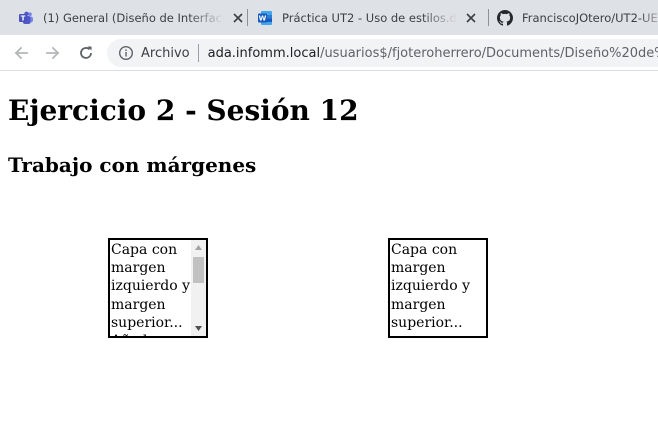 This screenshot has height=424, width=658. I want to click on vertical-scrollbar, so click(198, 288).